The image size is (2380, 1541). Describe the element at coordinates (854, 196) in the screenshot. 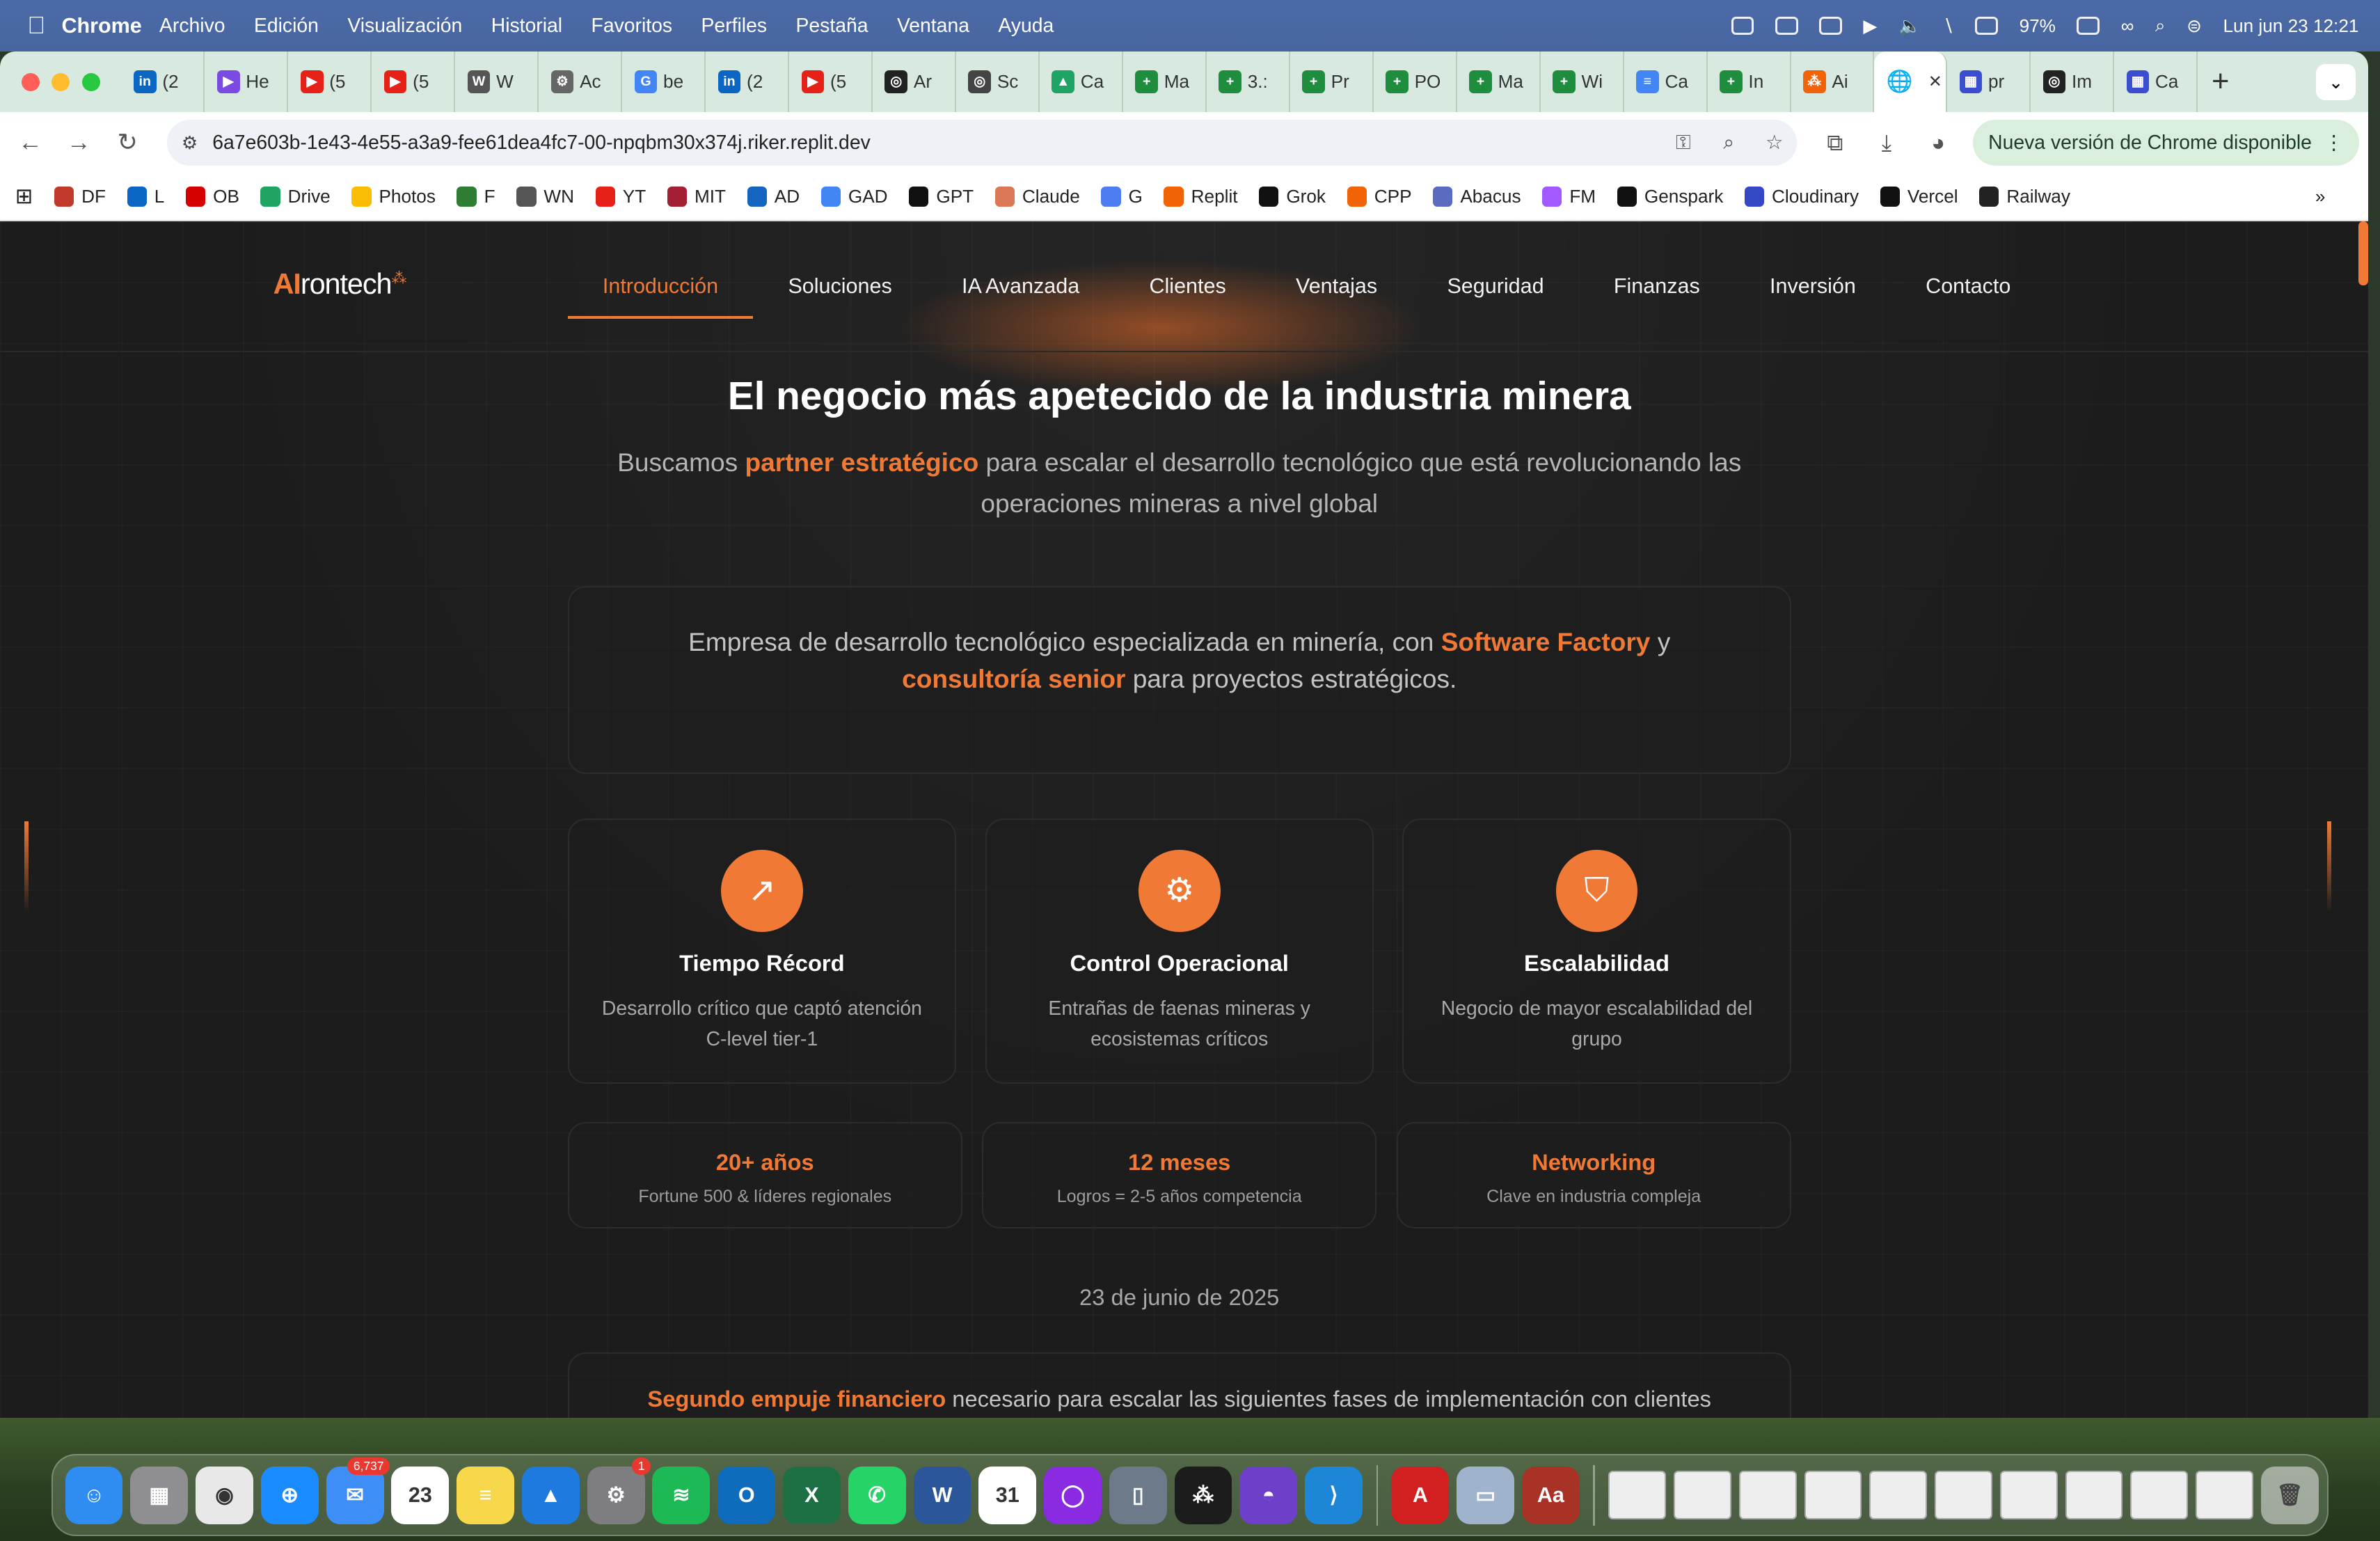

I see `bookmark-gad: GAD` at that location.